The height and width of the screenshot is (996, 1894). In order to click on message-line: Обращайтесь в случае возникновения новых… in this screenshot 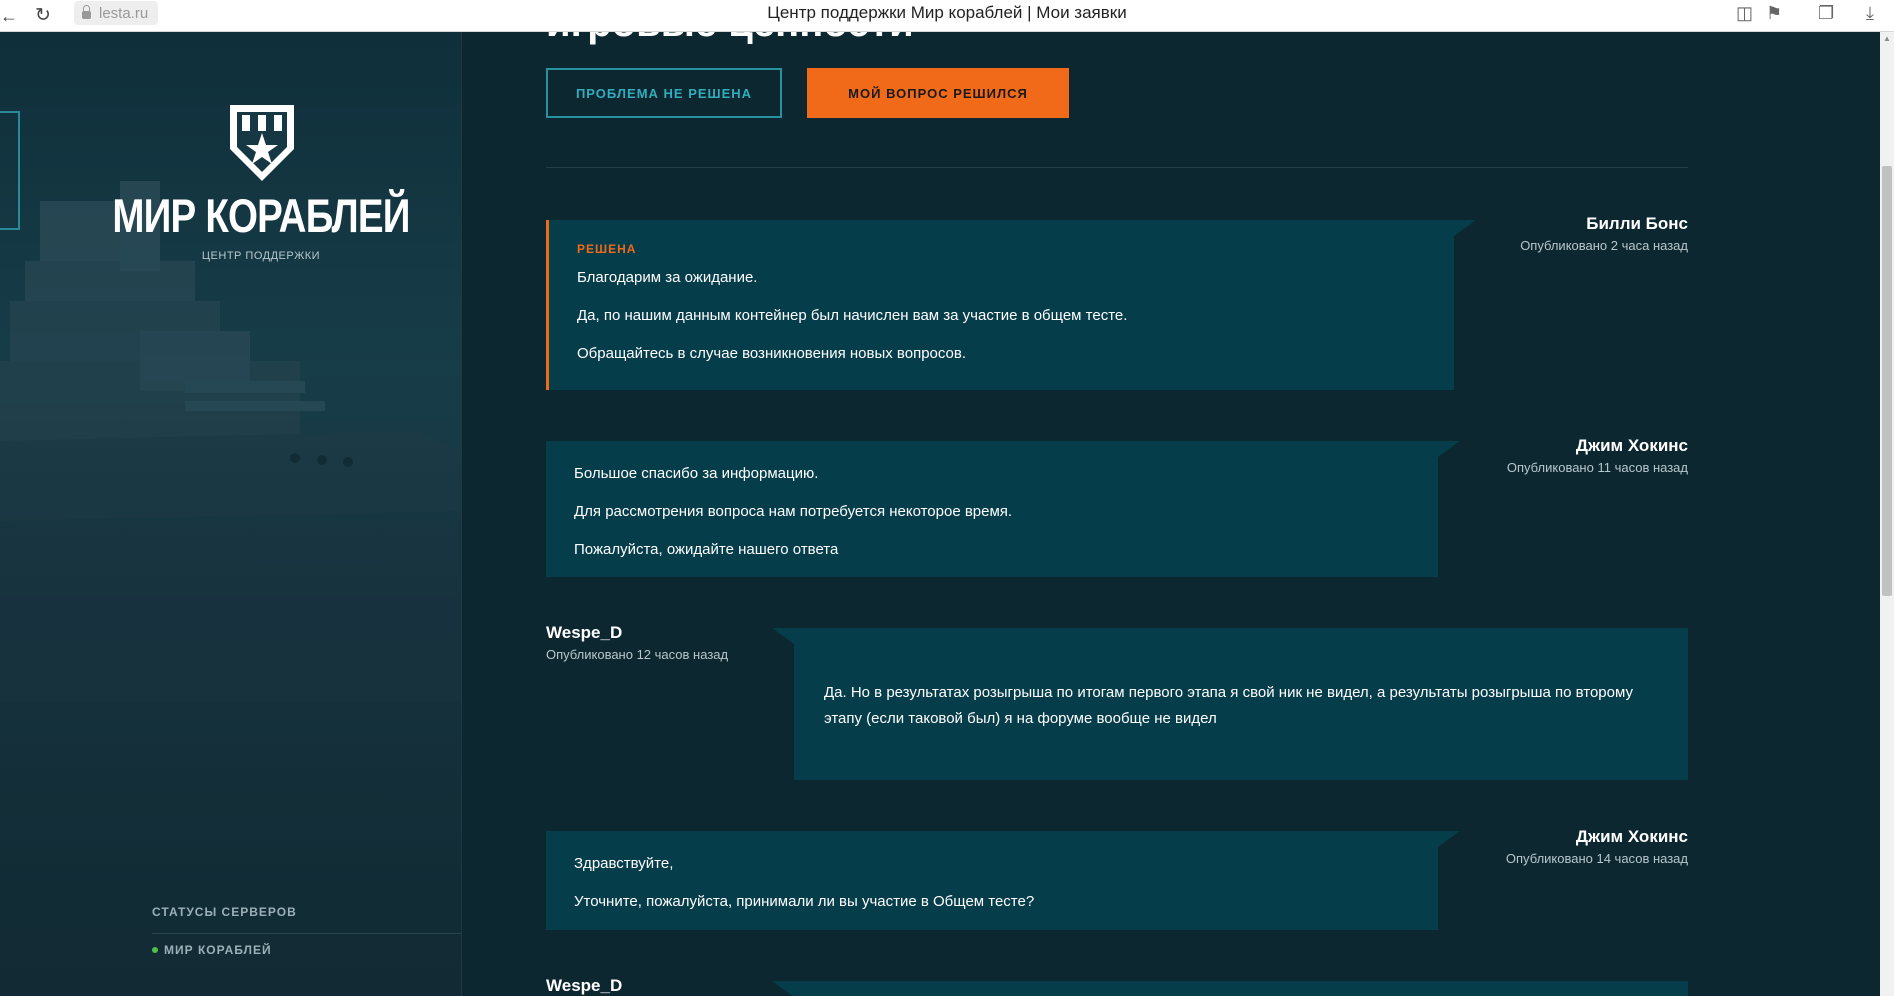, I will do `click(772, 353)`.